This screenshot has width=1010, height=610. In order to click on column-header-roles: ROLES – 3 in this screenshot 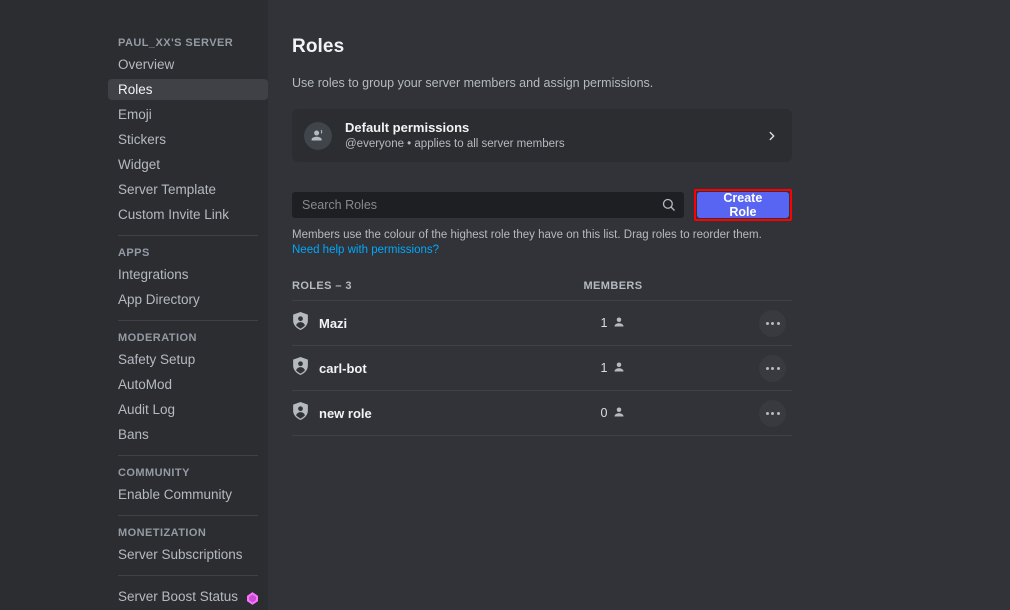, I will do `click(322, 286)`.